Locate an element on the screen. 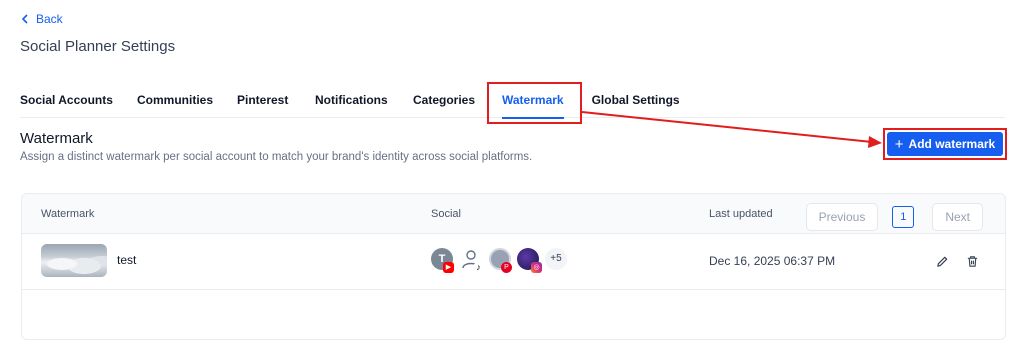  section-title: Watermark is located at coordinates (56, 138).